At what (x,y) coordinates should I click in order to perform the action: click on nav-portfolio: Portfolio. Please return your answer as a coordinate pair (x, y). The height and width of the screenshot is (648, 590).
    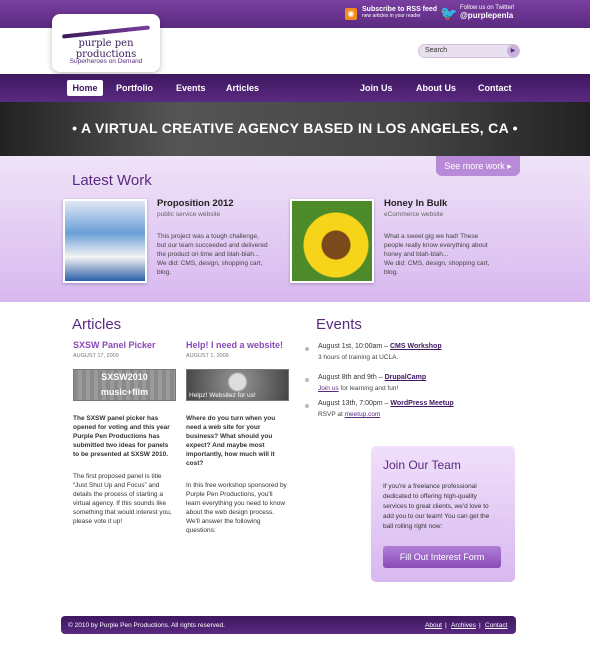
    Looking at the image, I should click on (134, 88).